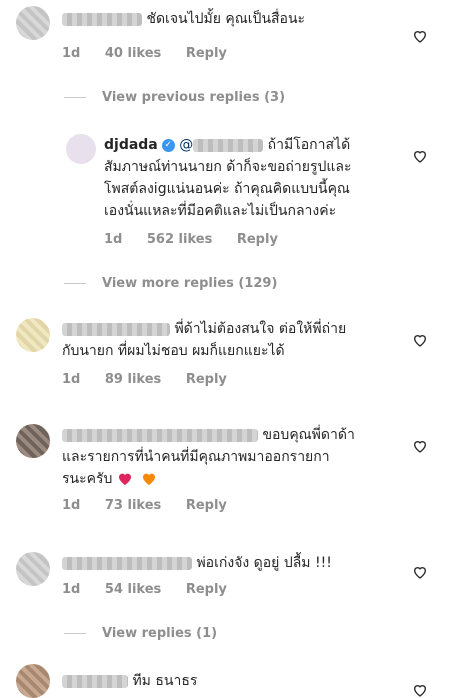  I want to click on verified-badge-icon: ✓, so click(168, 145).